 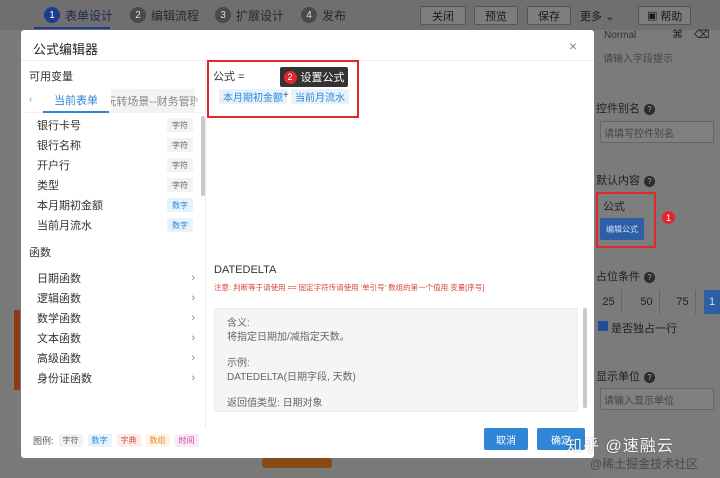 I want to click on legend-label: 图例:, so click(x=43, y=441).